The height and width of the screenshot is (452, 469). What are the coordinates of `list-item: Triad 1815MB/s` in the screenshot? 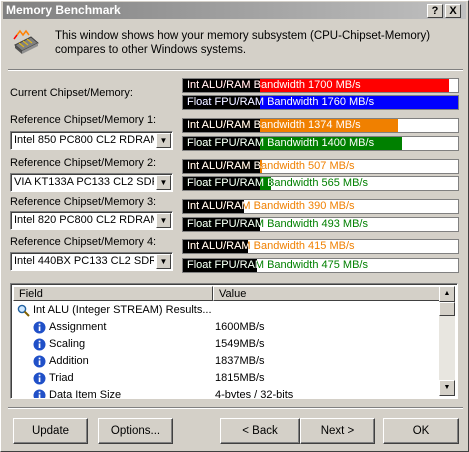 It's located at (227, 378).